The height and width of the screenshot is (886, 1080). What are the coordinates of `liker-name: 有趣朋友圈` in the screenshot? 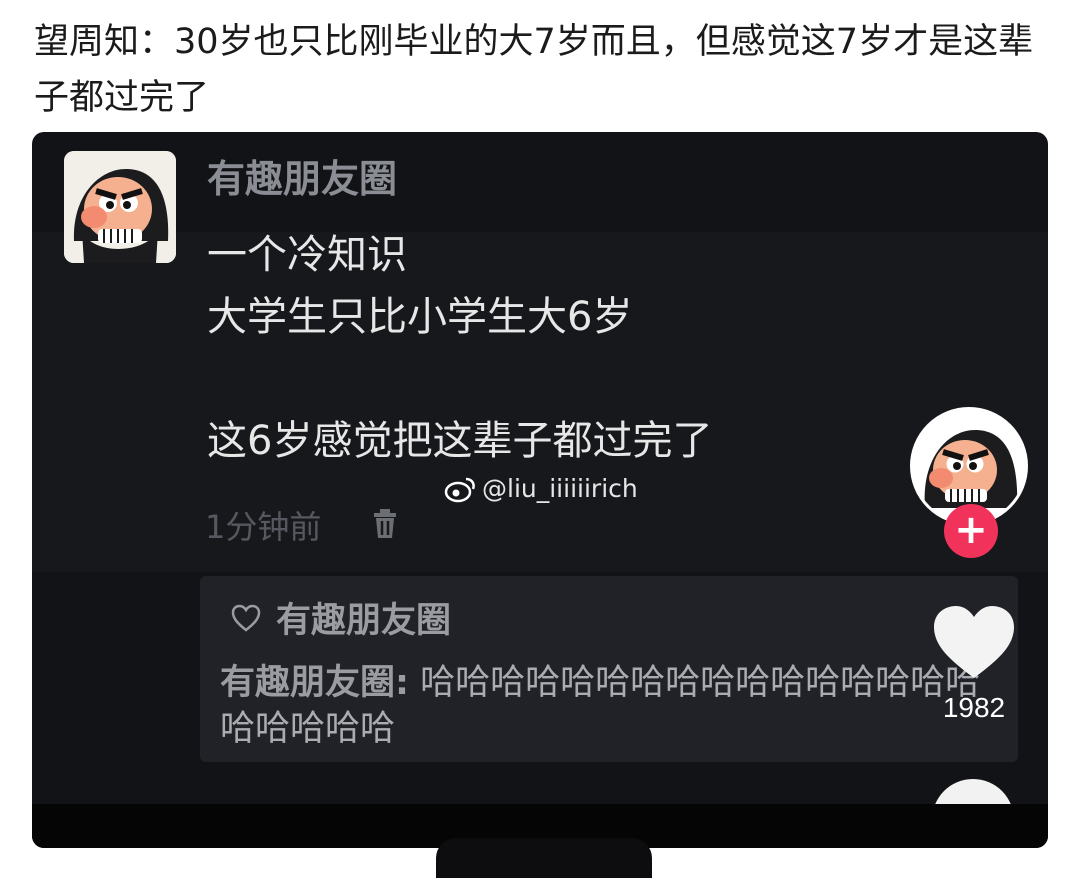 It's located at (363, 617).